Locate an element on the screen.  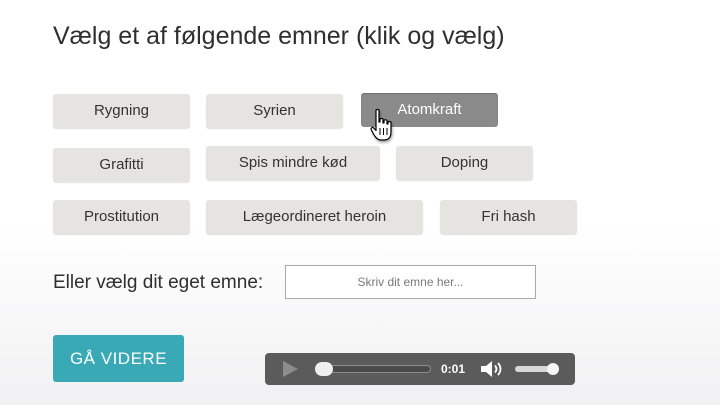
time-display: 0:01 is located at coordinates (452, 369).